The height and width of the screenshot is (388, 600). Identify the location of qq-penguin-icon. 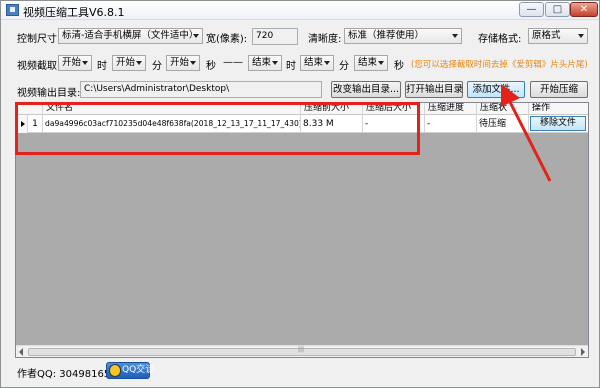
(115, 370).